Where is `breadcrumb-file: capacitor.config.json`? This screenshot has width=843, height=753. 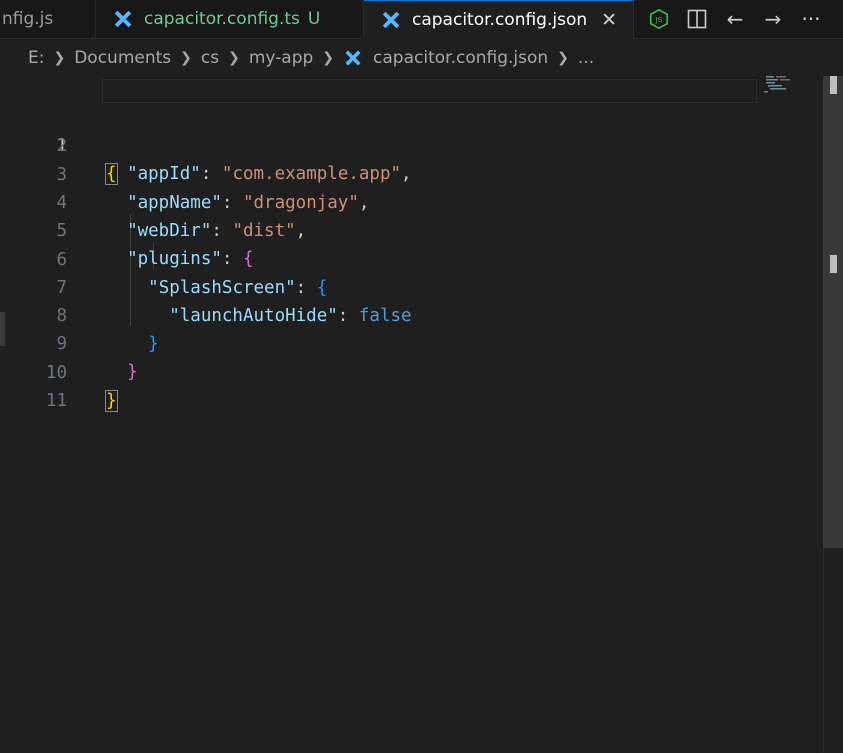
breadcrumb-file: capacitor.config.json is located at coordinates (460, 58).